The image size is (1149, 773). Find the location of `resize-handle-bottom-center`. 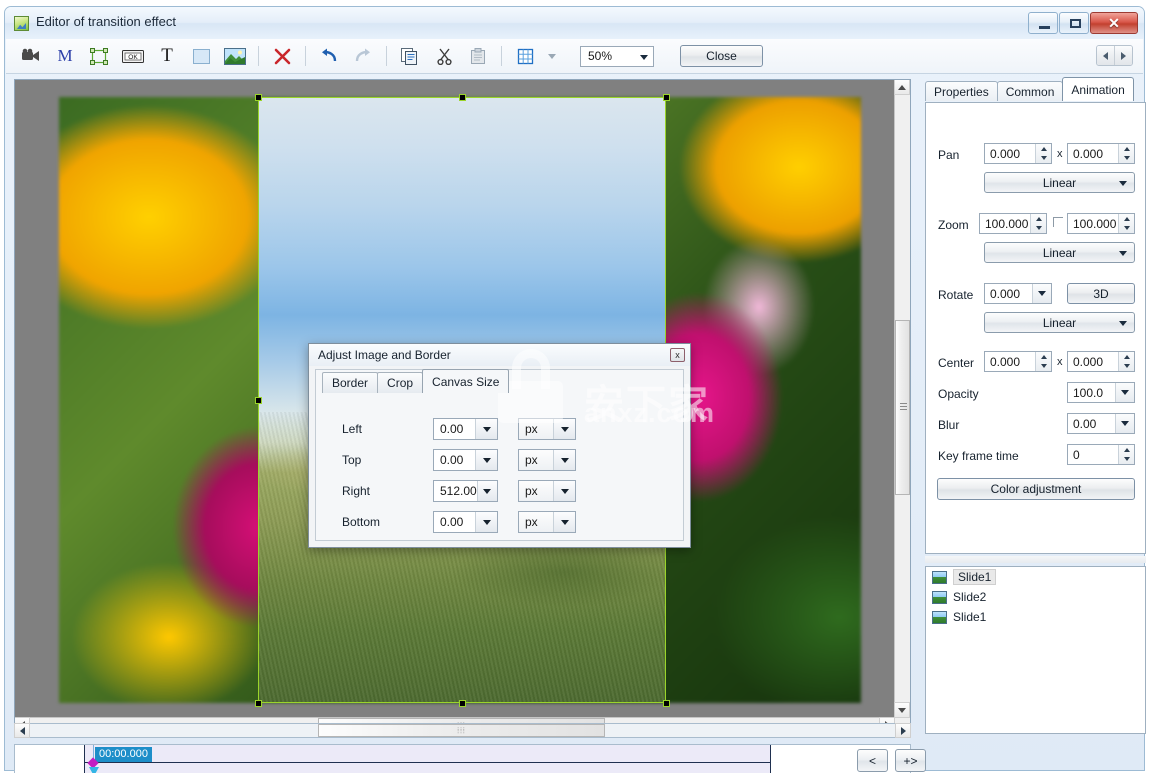

resize-handle-bottom-center is located at coordinates (462, 703).